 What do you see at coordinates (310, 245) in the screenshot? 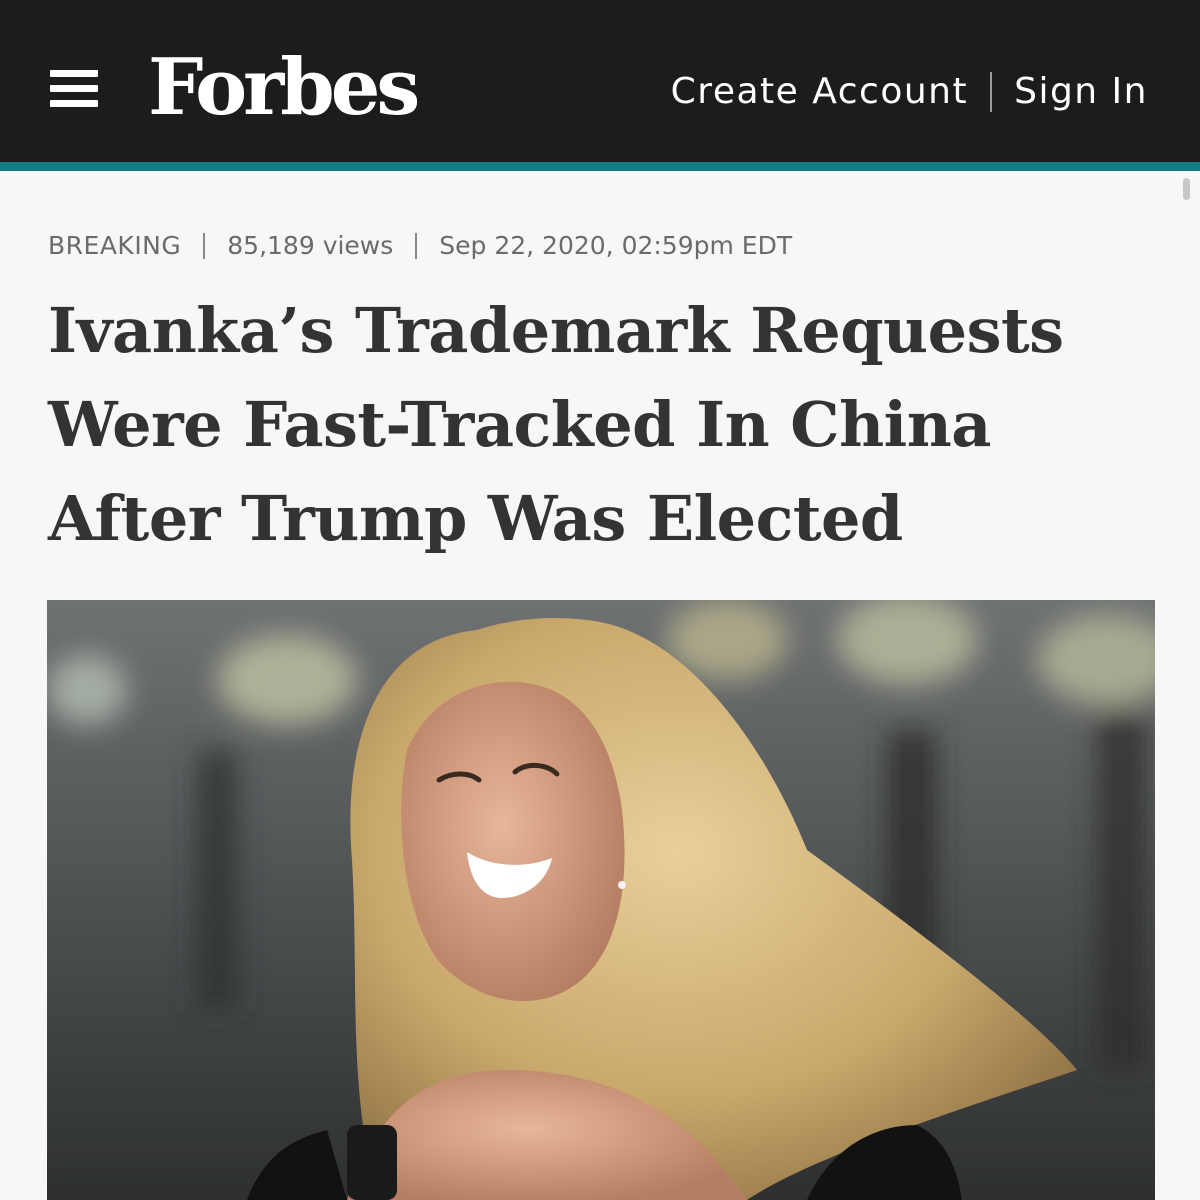
I see `view-count: 85,189 views` at bounding box center [310, 245].